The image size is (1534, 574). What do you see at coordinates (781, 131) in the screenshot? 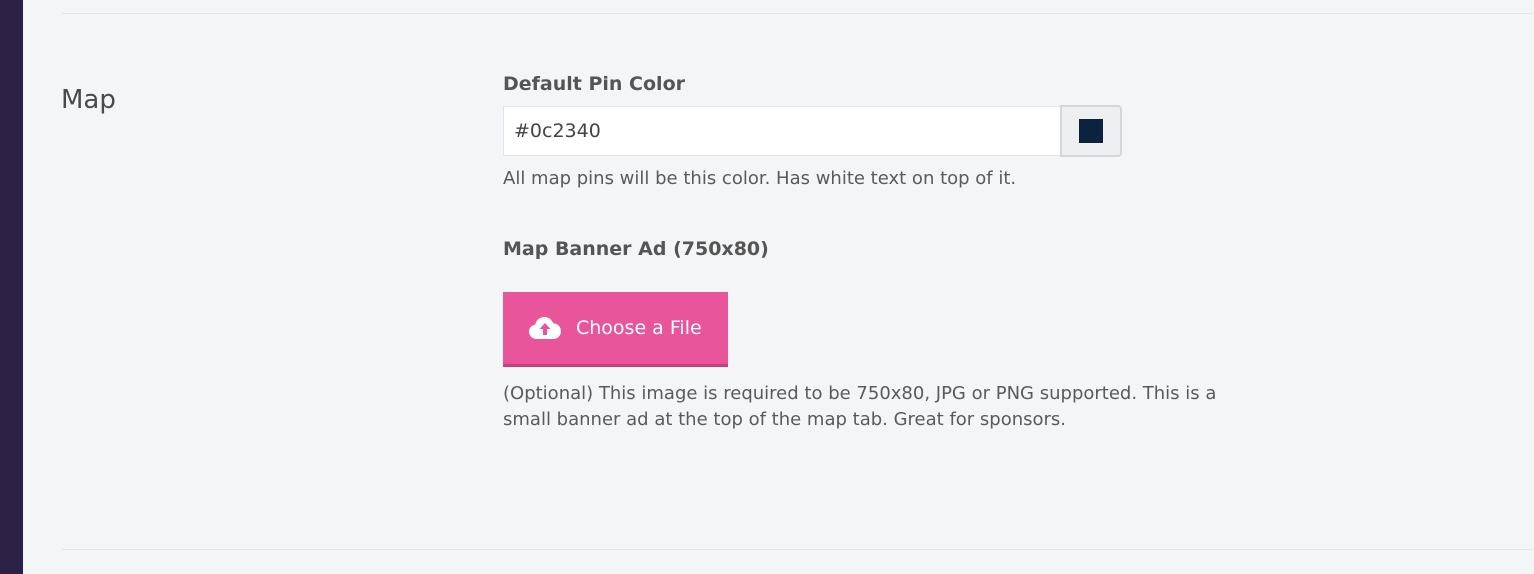
I see `pin-color-input` at bounding box center [781, 131].